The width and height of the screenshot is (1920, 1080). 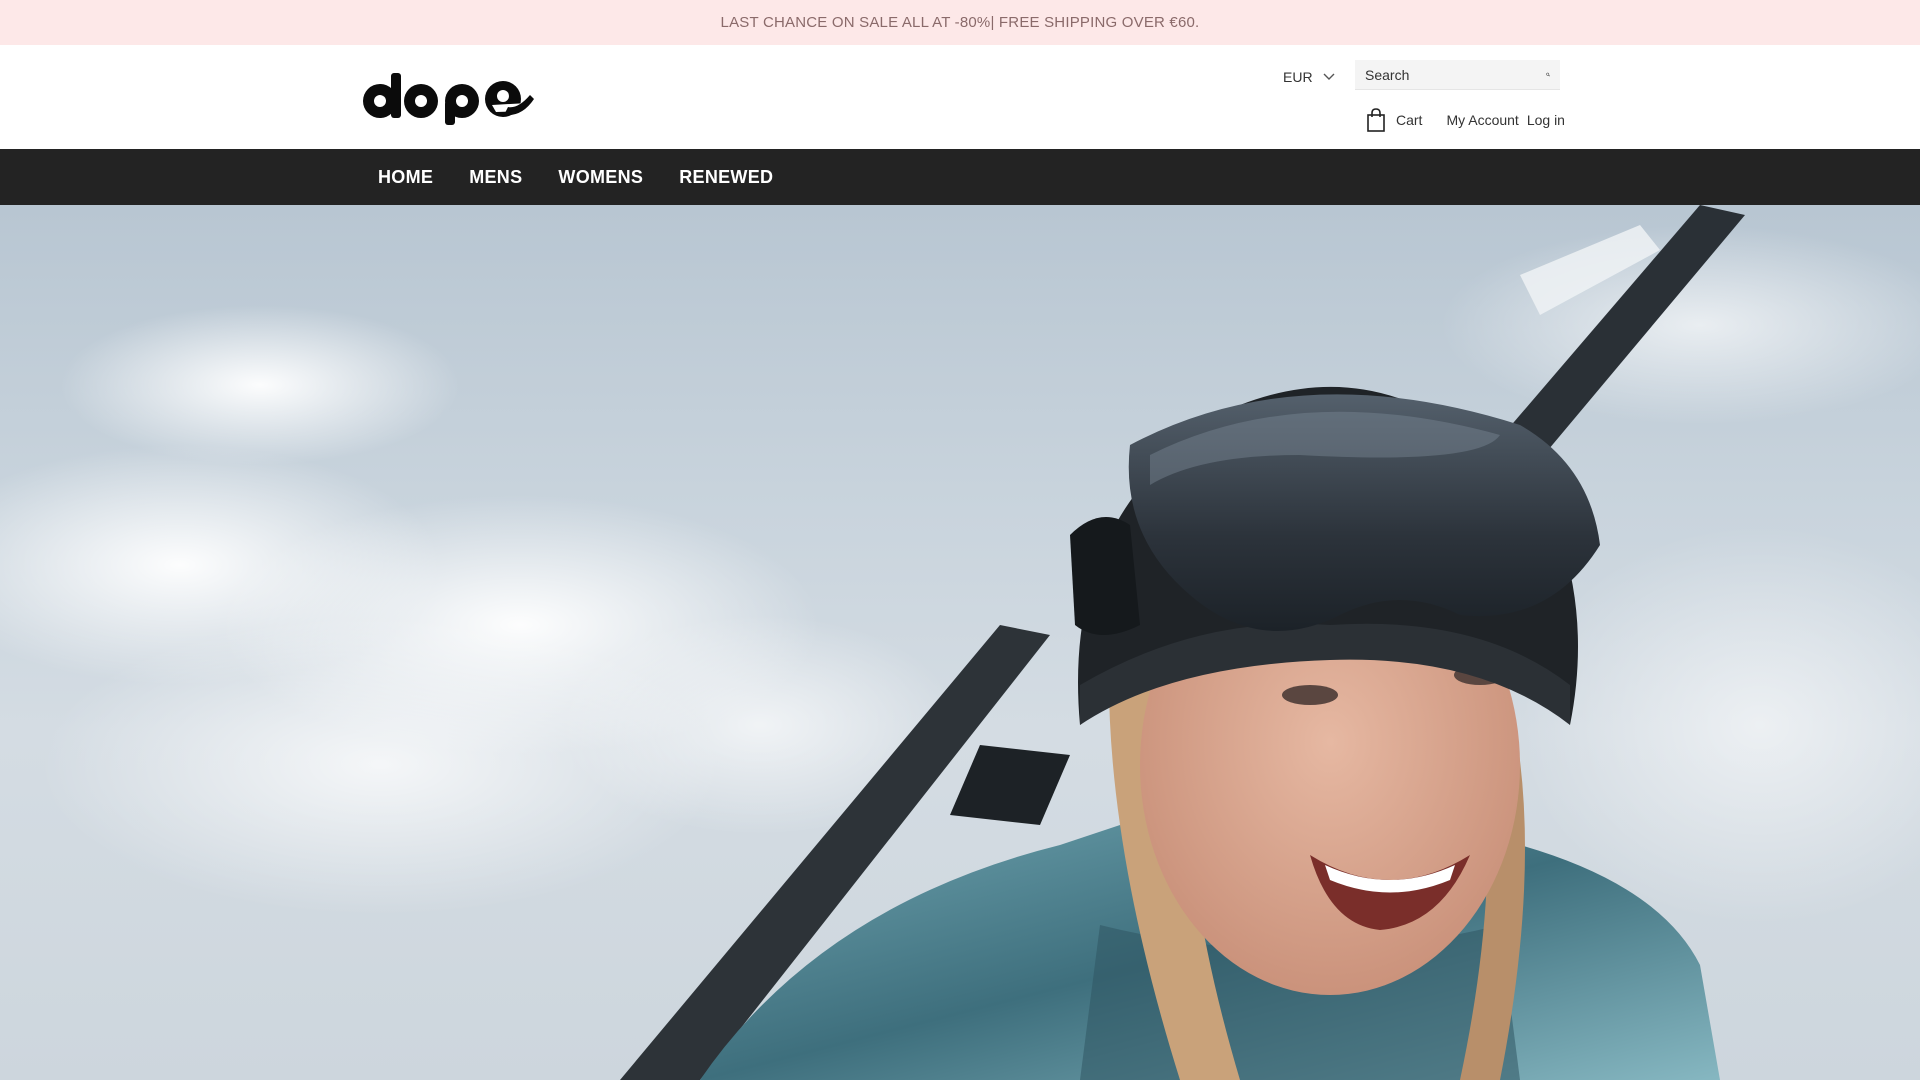 What do you see at coordinates (1376, 120) in the screenshot?
I see `shopping-bag-icon` at bounding box center [1376, 120].